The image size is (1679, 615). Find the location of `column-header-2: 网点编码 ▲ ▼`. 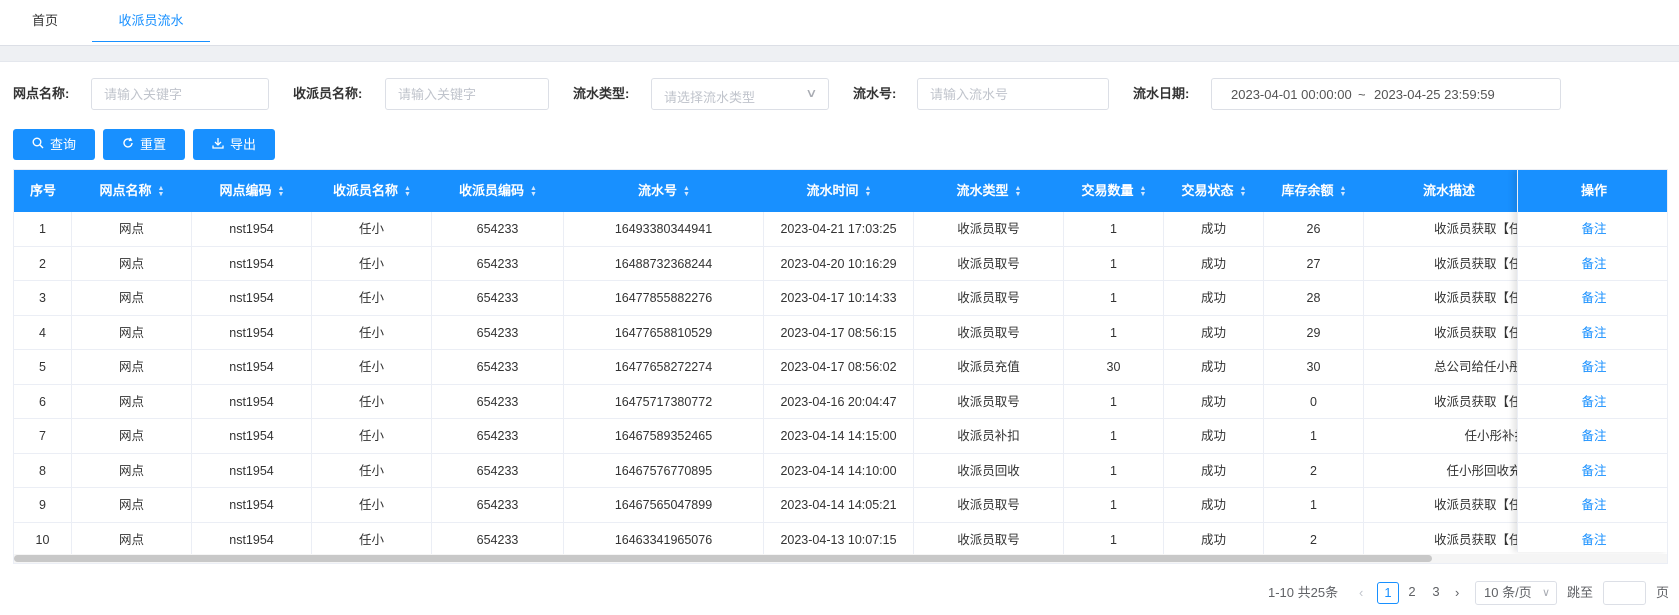

column-header-2: 网点编码 ▲ ▼ is located at coordinates (252, 191).